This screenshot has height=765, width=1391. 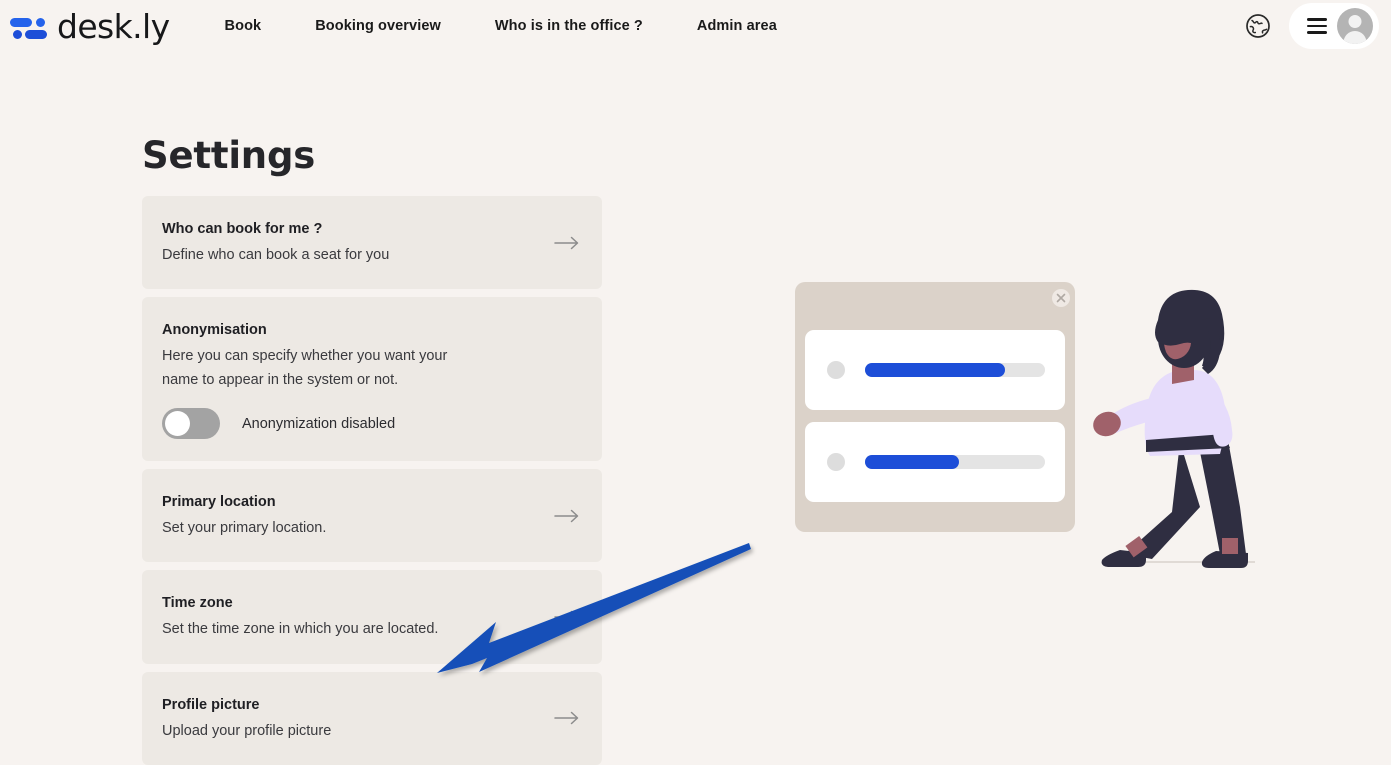 What do you see at coordinates (29, 26) in the screenshot?
I see `desk-ly-logo-icon` at bounding box center [29, 26].